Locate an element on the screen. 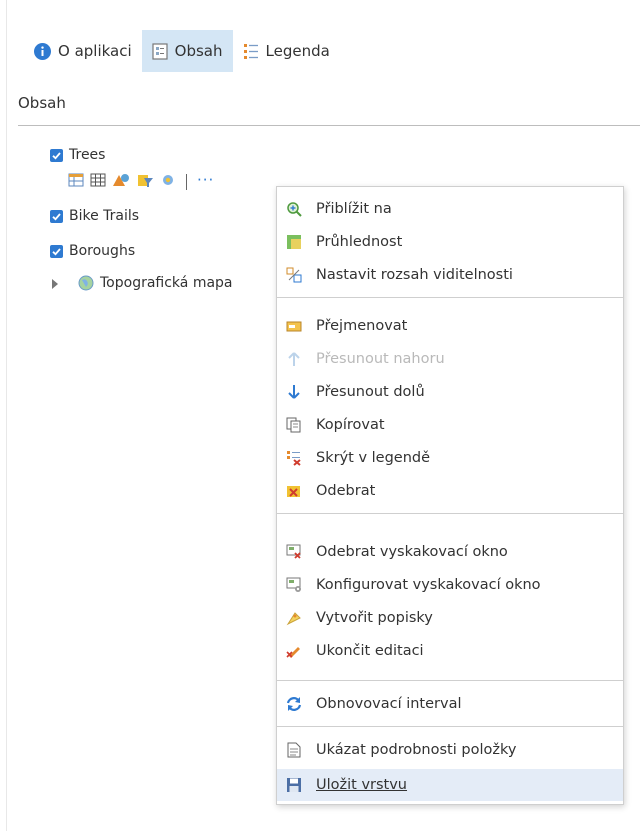 This screenshot has width=640, height=831. toolbar-divider is located at coordinates (186, 182).